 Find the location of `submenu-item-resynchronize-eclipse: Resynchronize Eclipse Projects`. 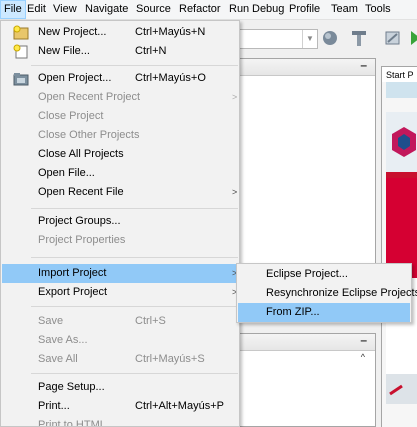

submenu-item-resynchronize-eclipse: Resynchronize Eclipse Projects is located at coordinates (327, 293).